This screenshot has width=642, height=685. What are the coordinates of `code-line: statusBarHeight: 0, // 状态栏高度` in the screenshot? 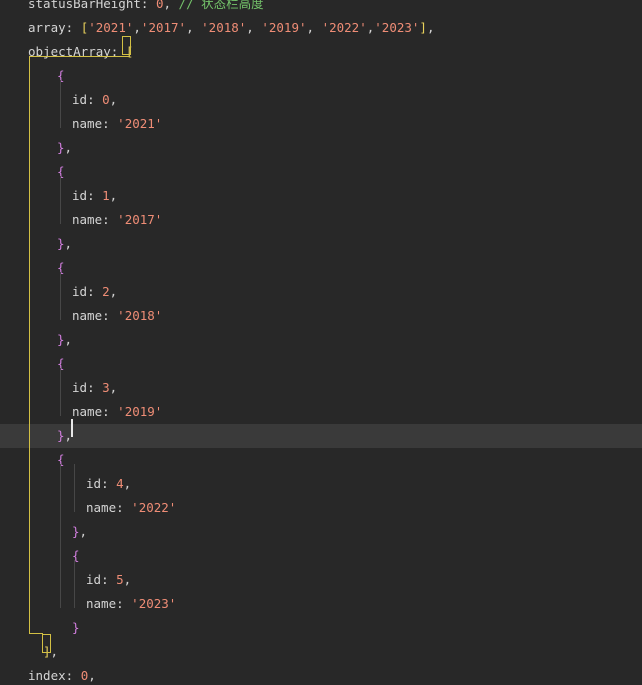 It's located at (321, 8).